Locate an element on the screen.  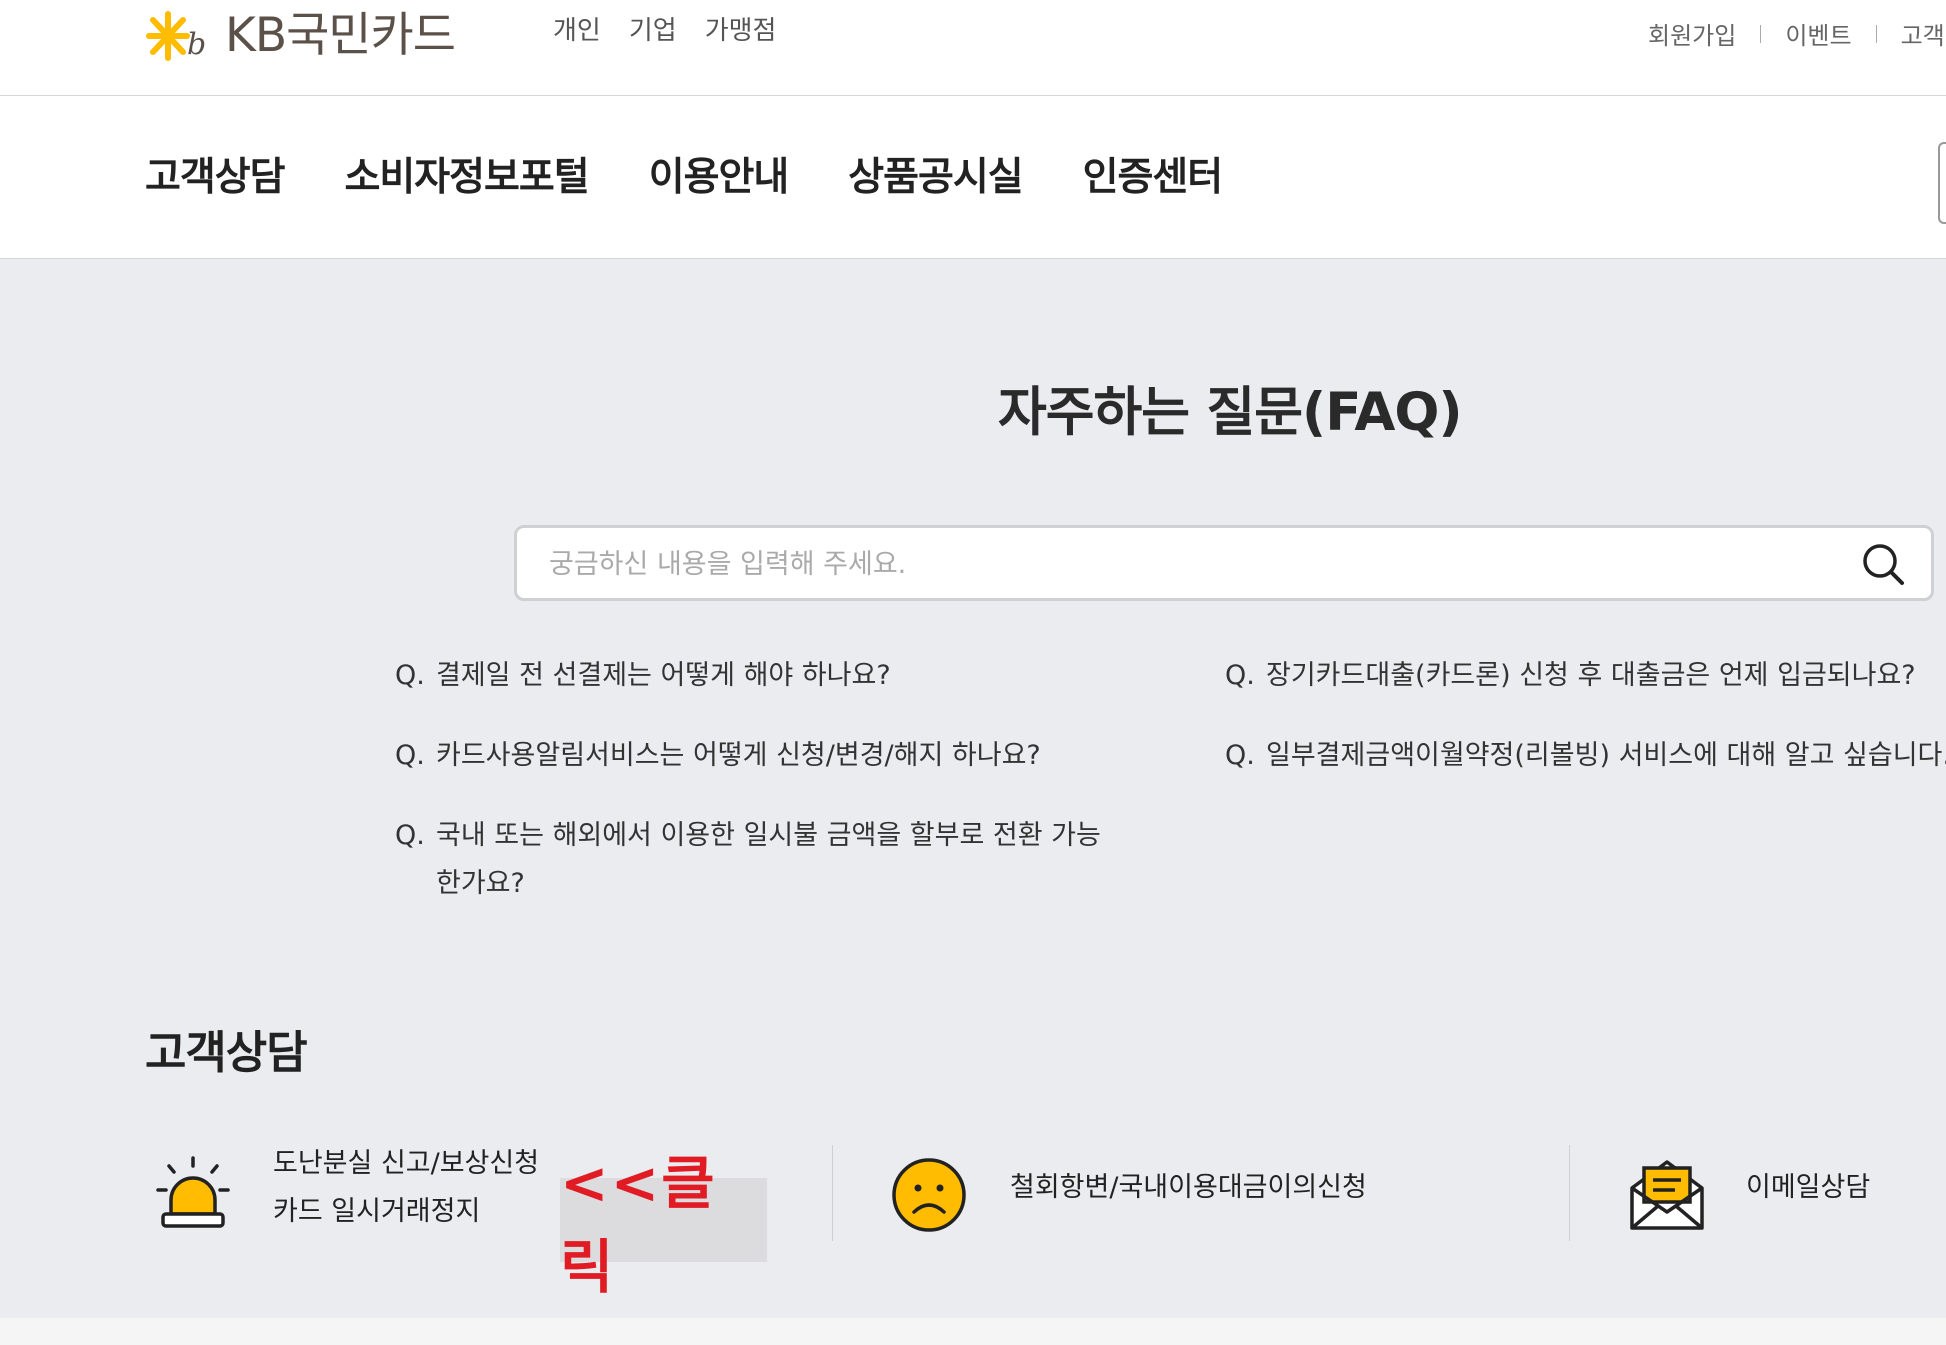
dispute-label: 철회항변/국내이용대금이의신청 is located at coordinates (1188, 1187).